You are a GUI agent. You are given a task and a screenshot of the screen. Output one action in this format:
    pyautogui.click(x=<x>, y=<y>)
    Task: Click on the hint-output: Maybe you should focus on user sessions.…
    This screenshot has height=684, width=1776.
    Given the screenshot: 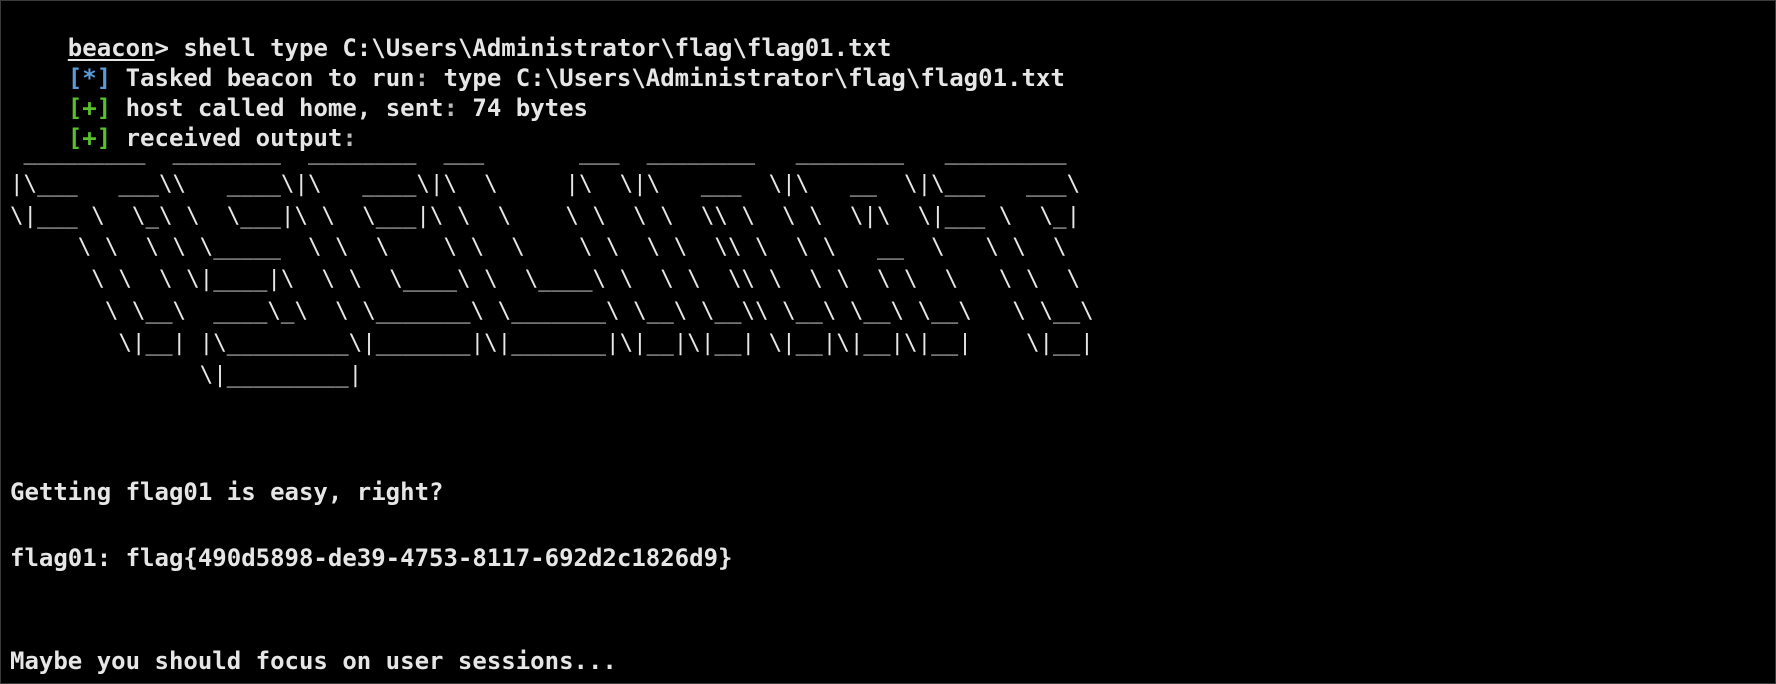 What is the action you would take?
    pyautogui.click(x=313, y=661)
    